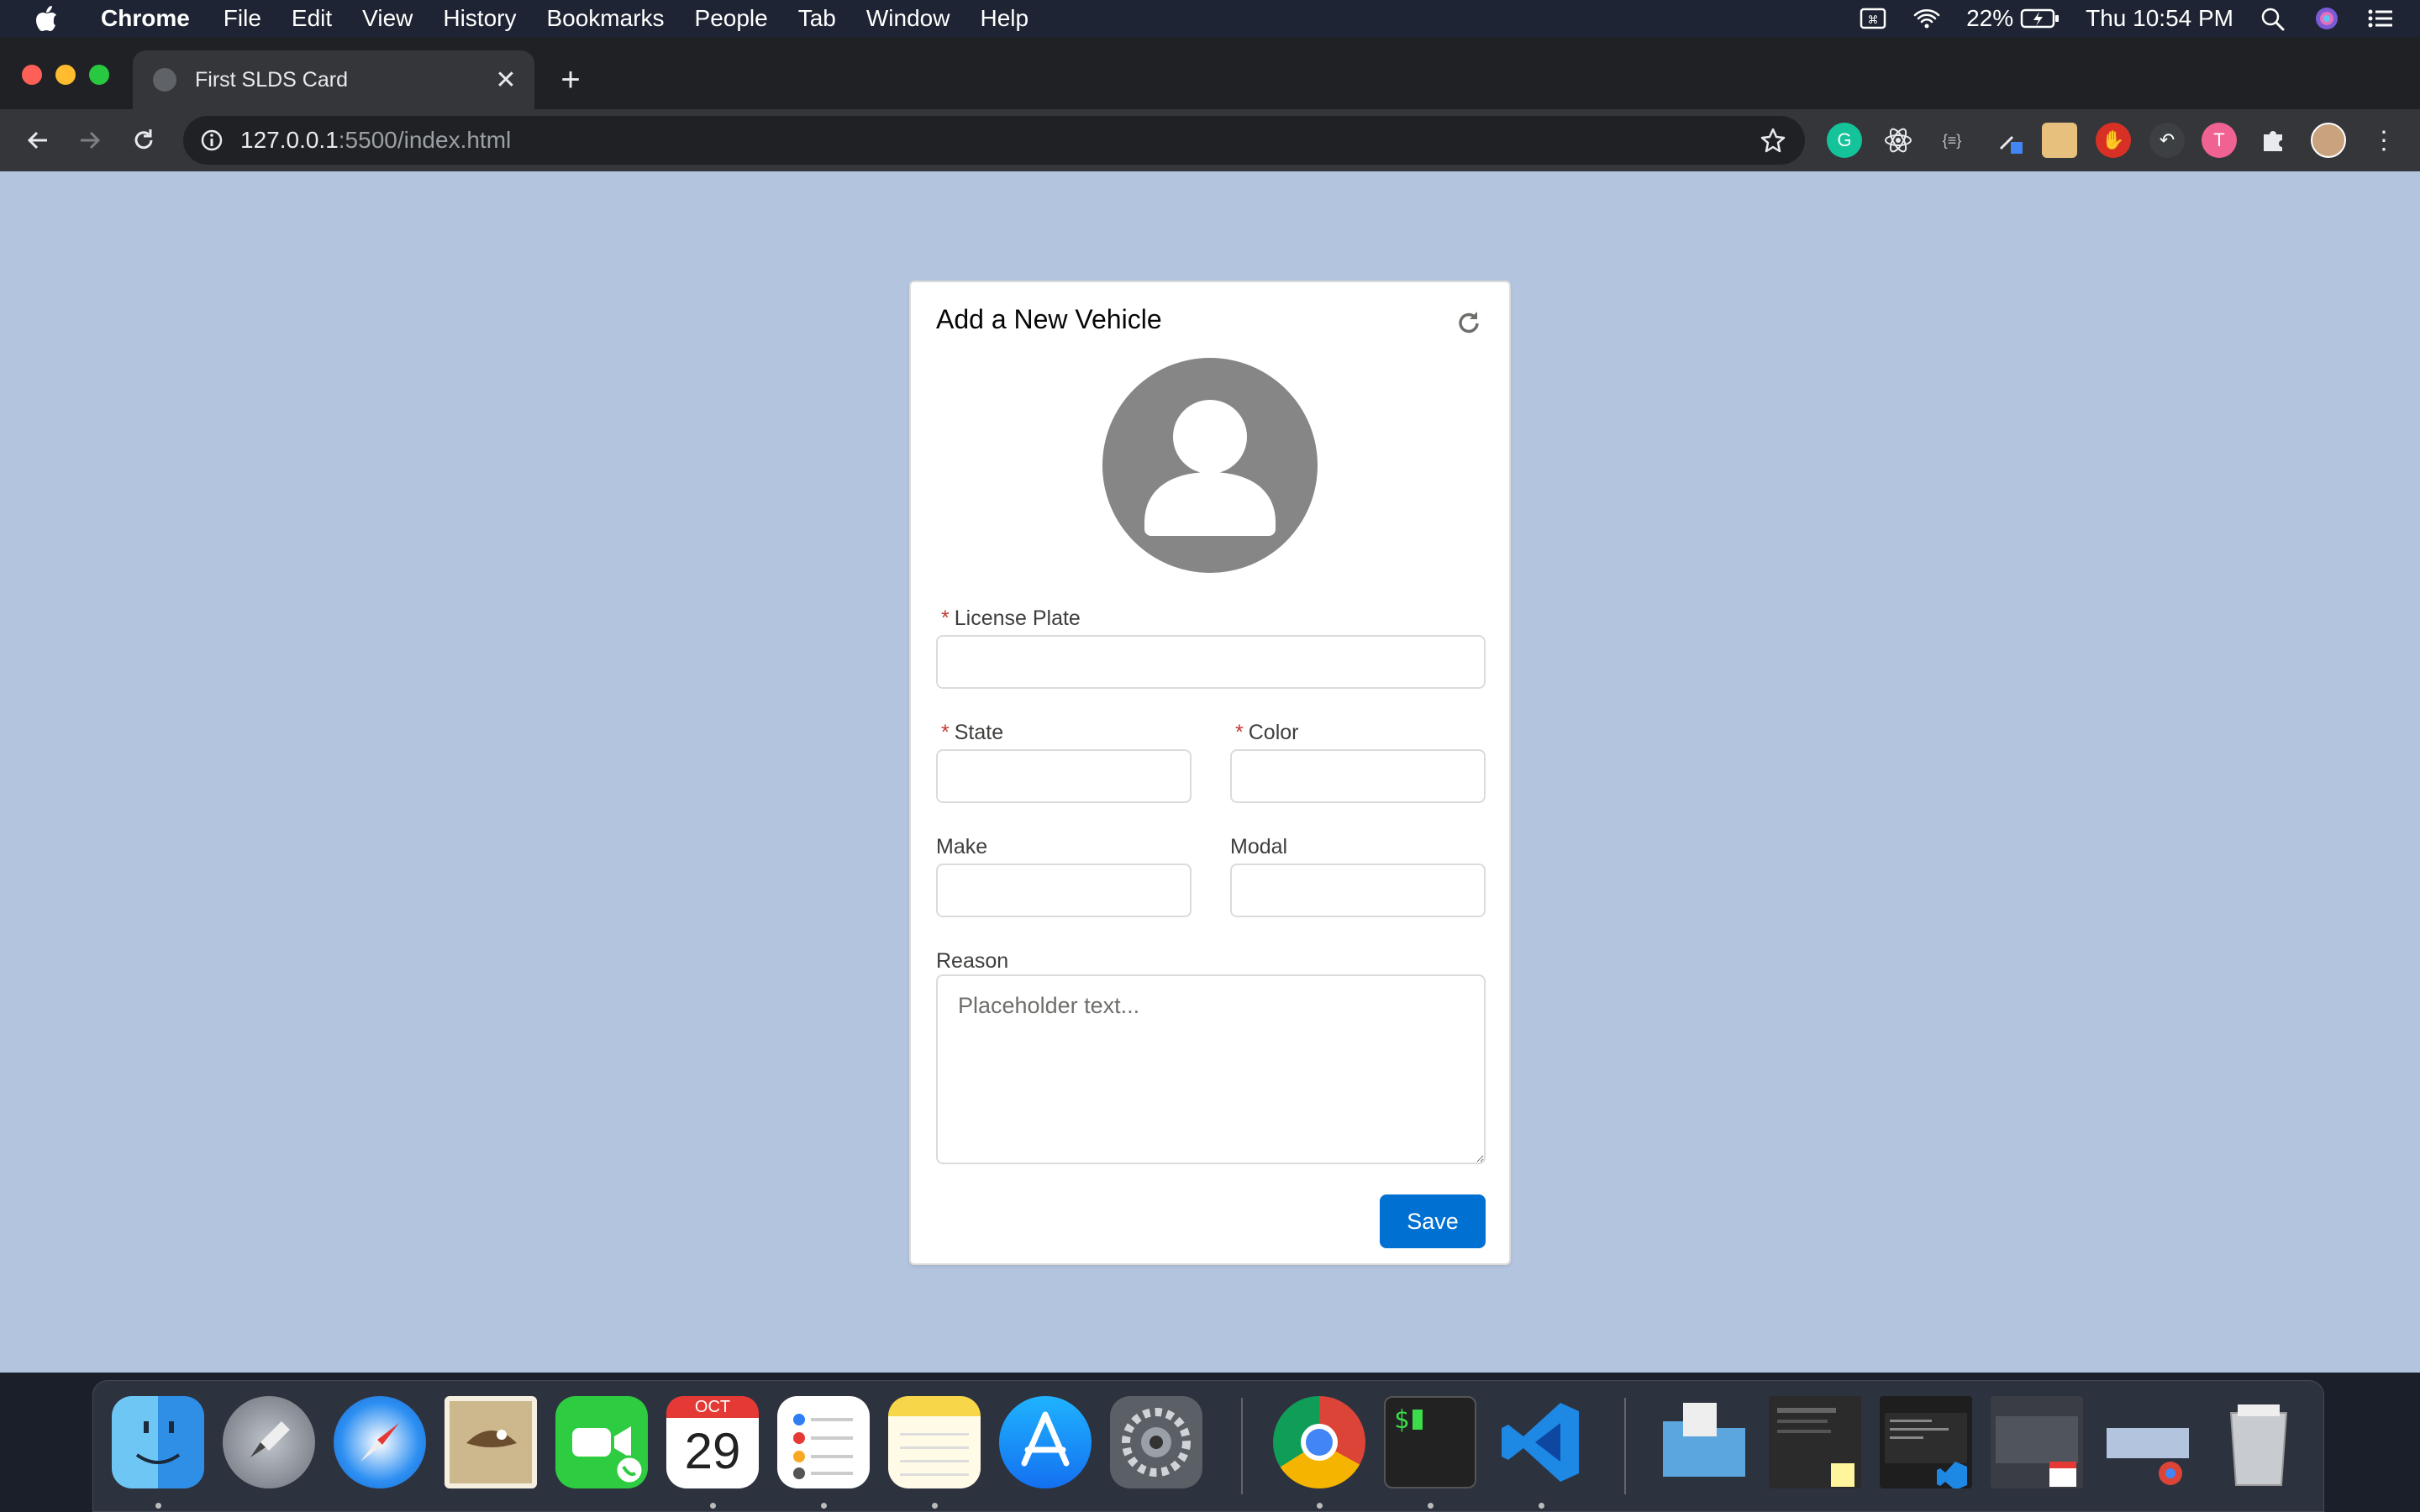  What do you see at coordinates (380, 1442) in the screenshot?
I see `safari-icon` at bounding box center [380, 1442].